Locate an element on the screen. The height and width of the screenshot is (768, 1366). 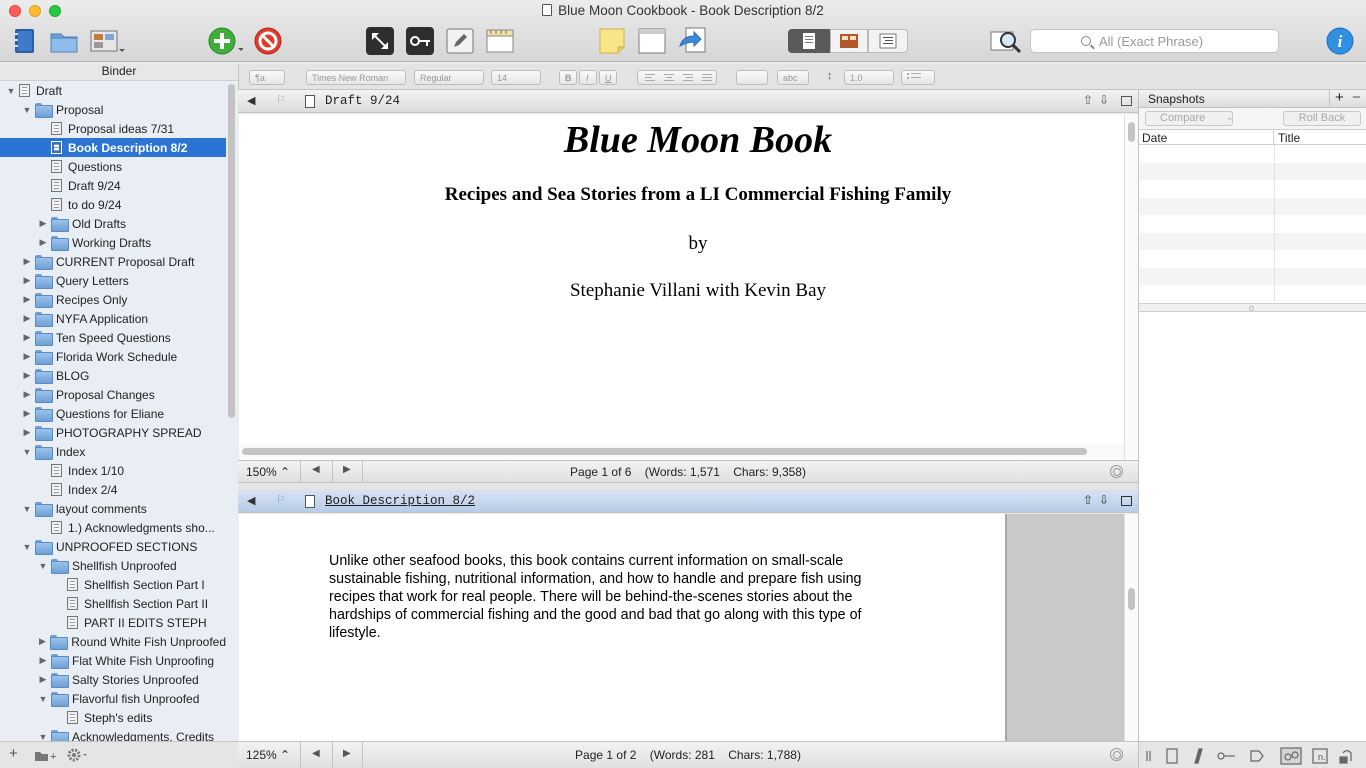
font-weight-select: Regular is located at coordinates (449, 77).